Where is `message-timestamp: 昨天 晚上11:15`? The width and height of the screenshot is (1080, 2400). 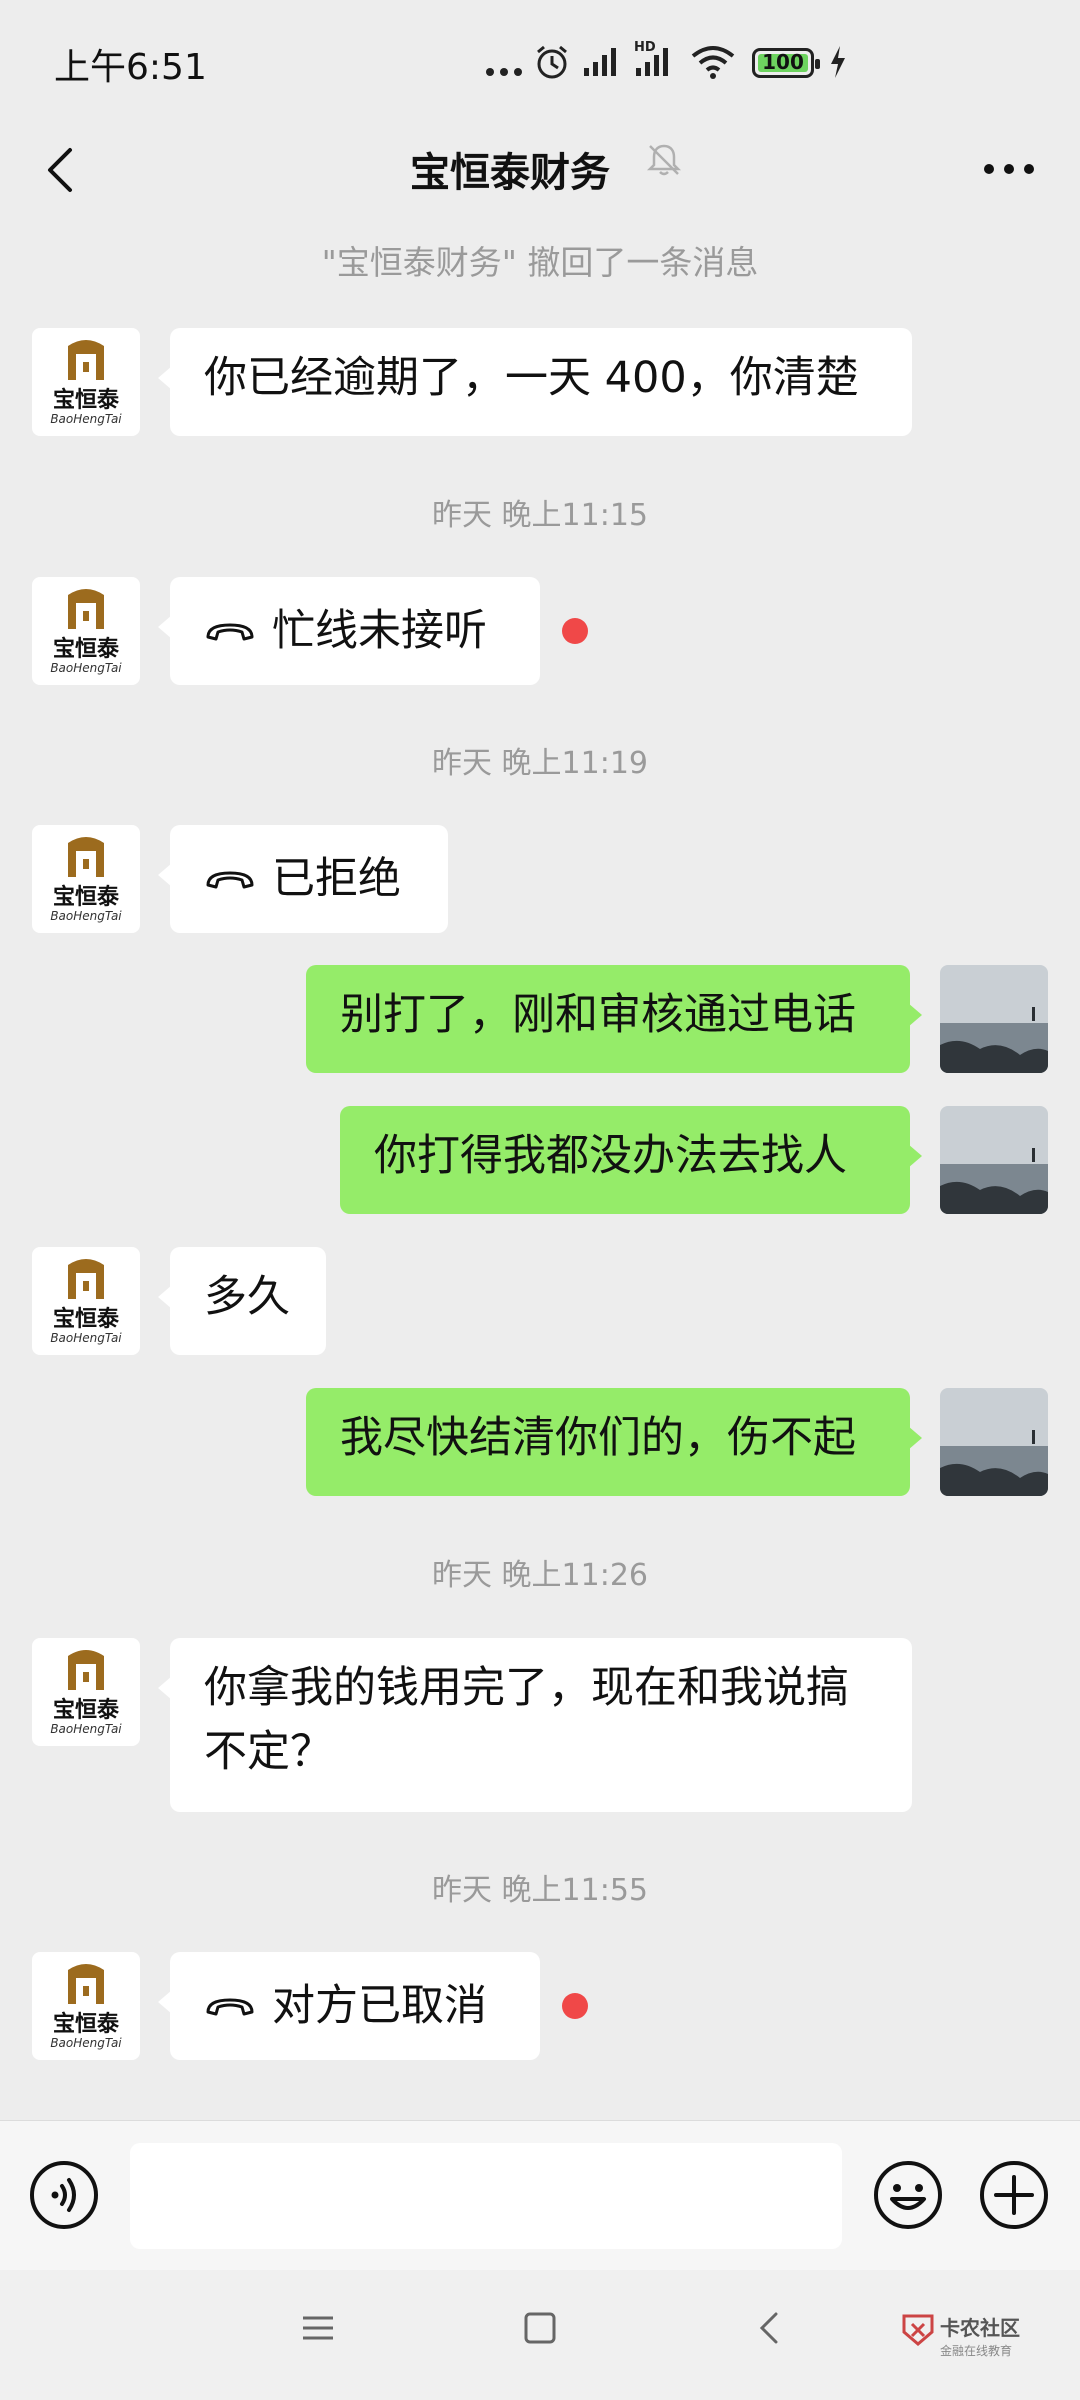 message-timestamp: 昨天 晚上11:15 is located at coordinates (540, 515).